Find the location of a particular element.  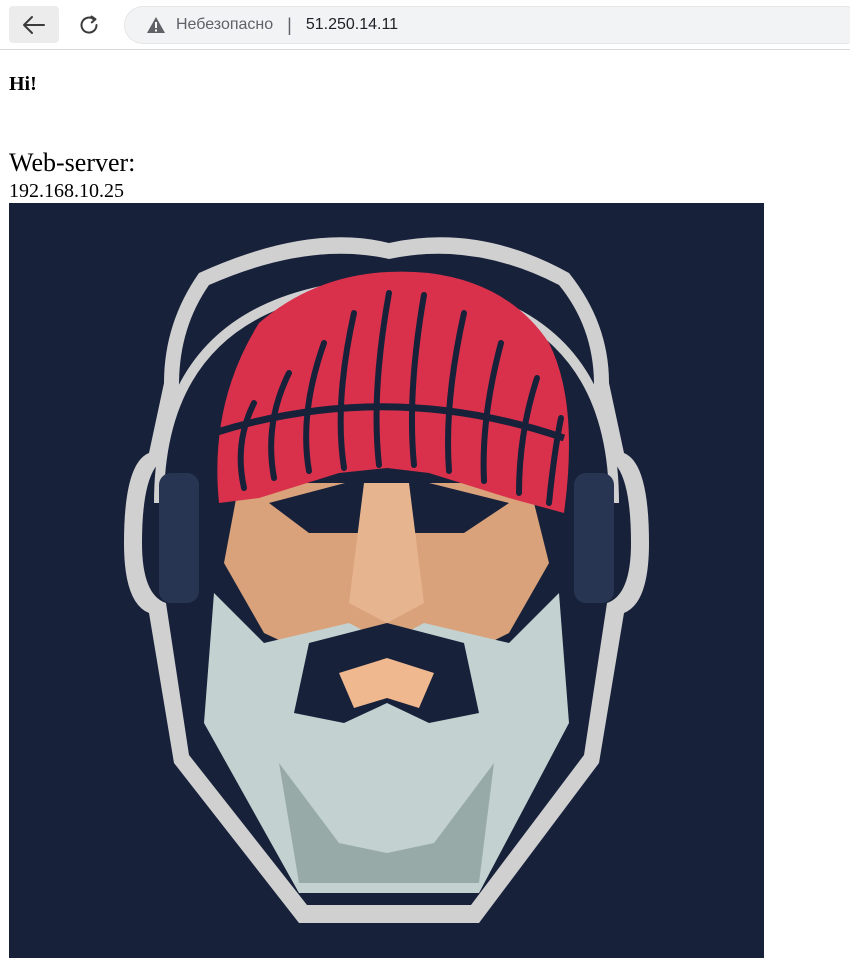

browser-toolbar: Небезопасно | 51.250.14.11 is located at coordinates (425, 25).